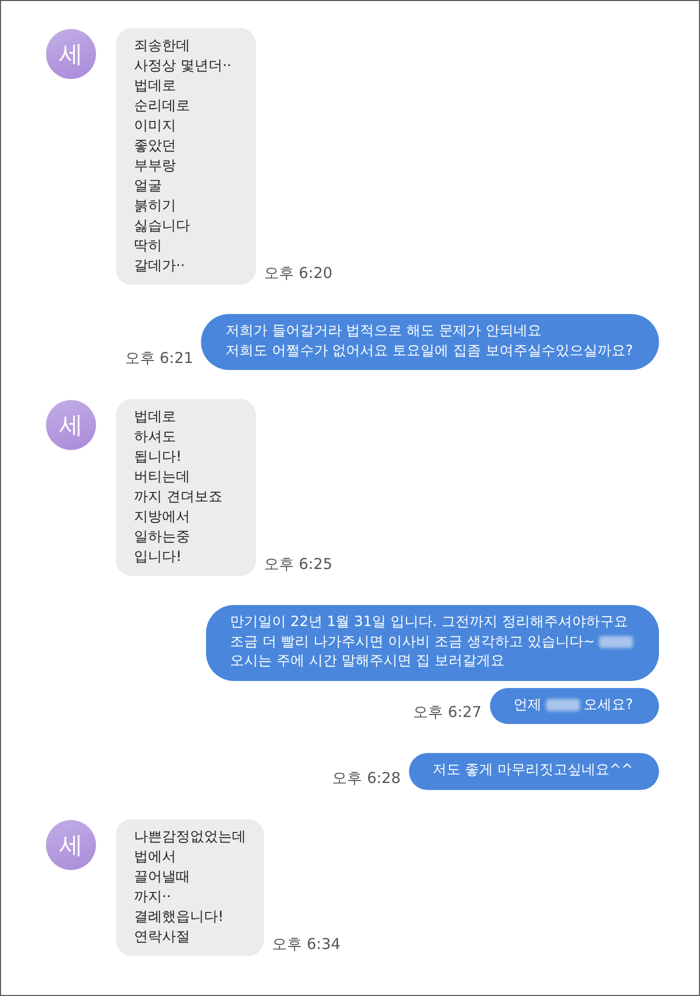  What do you see at coordinates (162, 477) in the screenshot?
I see `message-text: 버티는데` at bounding box center [162, 477].